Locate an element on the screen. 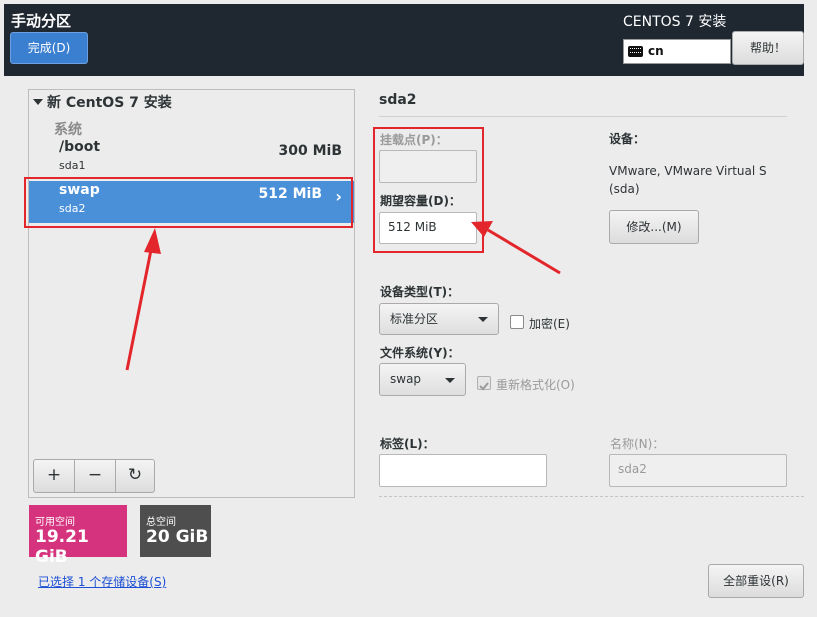  annotation-arrows is located at coordinates (343, 296).